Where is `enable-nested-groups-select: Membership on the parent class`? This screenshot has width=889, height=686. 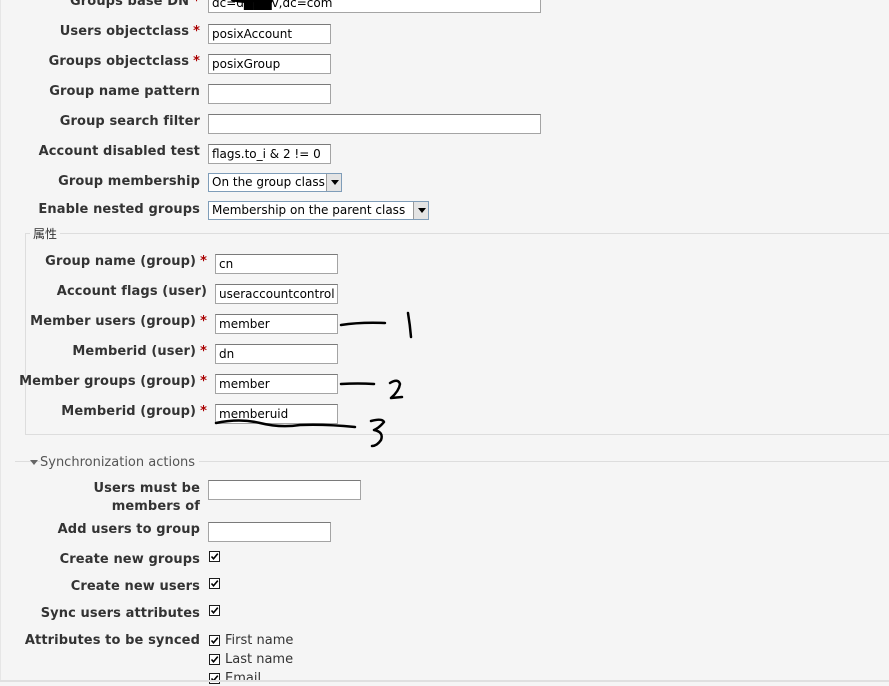
enable-nested-groups-select: Membership on the parent class is located at coordinates (318, 210).